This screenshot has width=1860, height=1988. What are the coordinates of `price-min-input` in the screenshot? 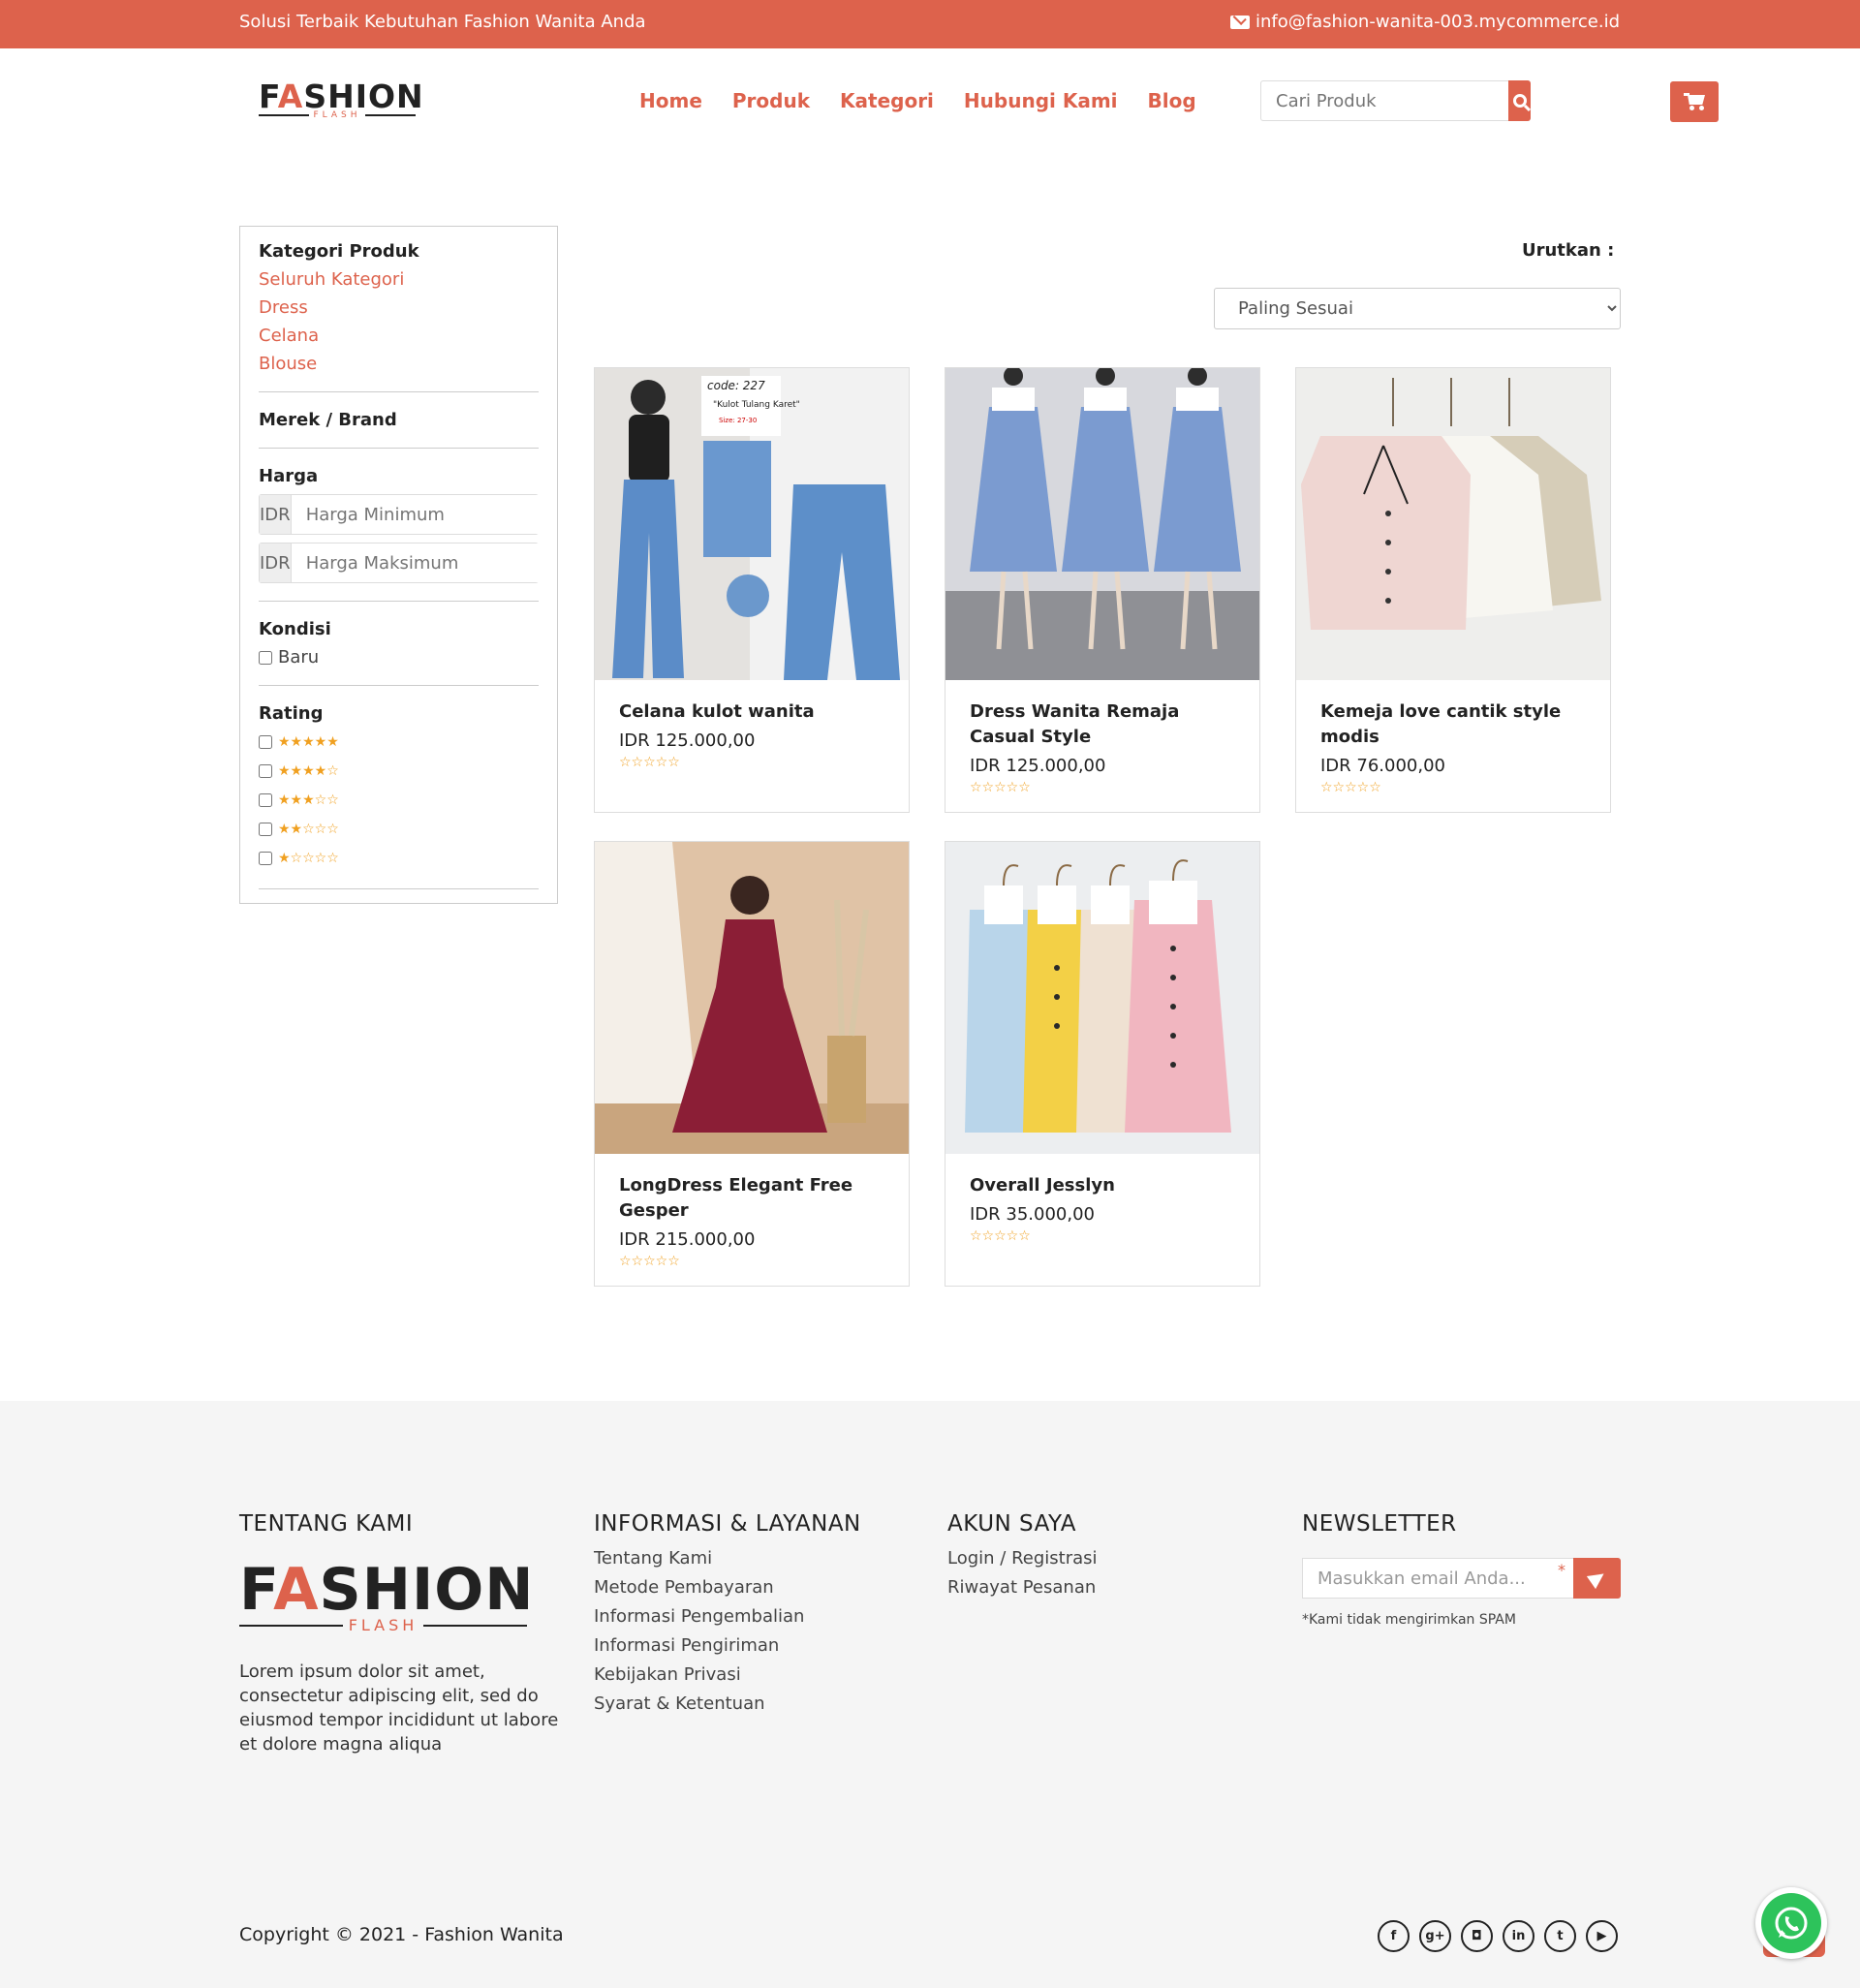 It's located at (415, 514).